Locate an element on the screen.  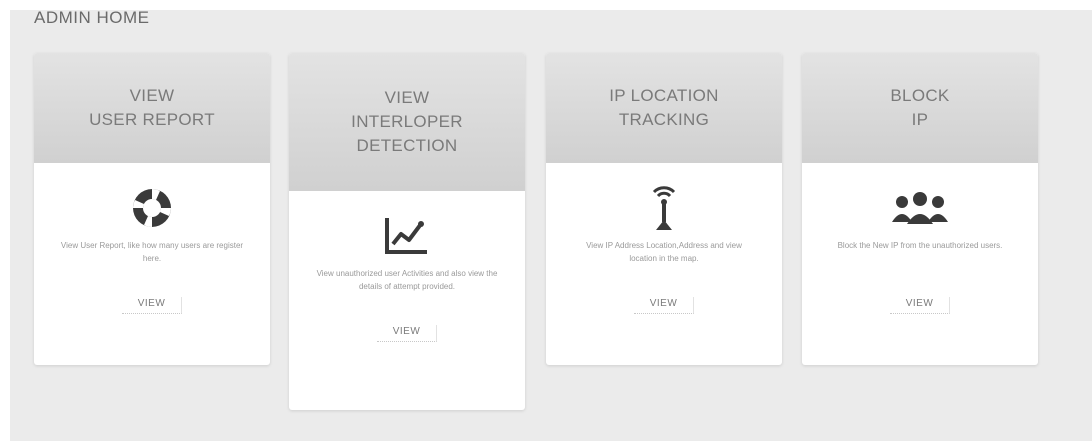
lifebuoy-icon is located at coordinates (152, 208).